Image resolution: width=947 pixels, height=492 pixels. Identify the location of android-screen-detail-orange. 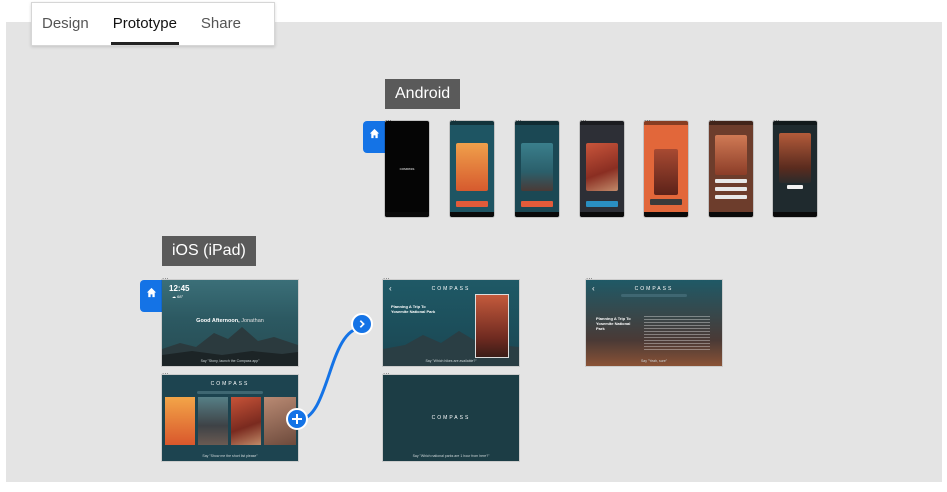
(666, 169).